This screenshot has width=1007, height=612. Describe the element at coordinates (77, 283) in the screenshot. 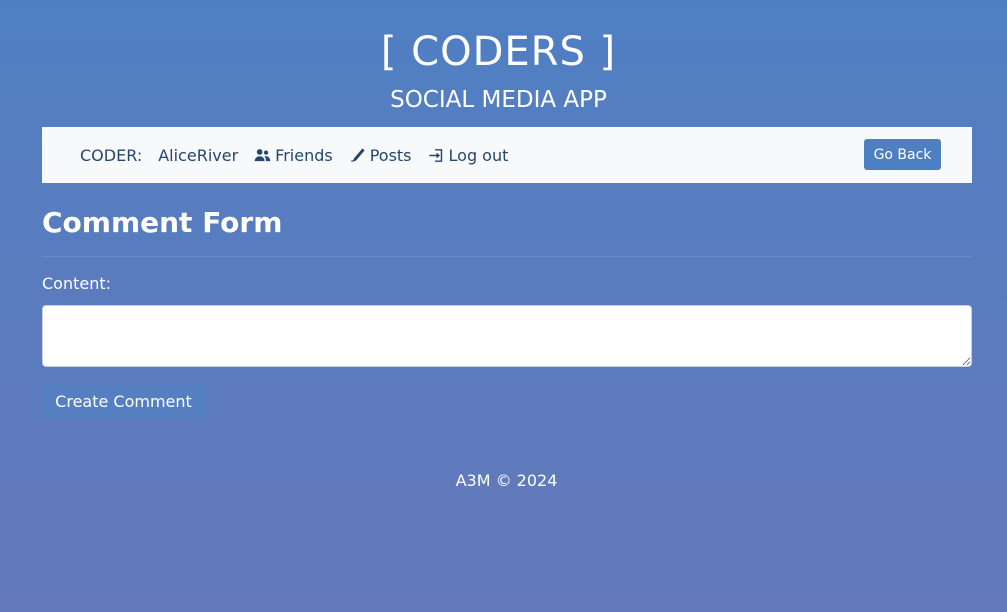

I see `content-label: Content:` at that location.